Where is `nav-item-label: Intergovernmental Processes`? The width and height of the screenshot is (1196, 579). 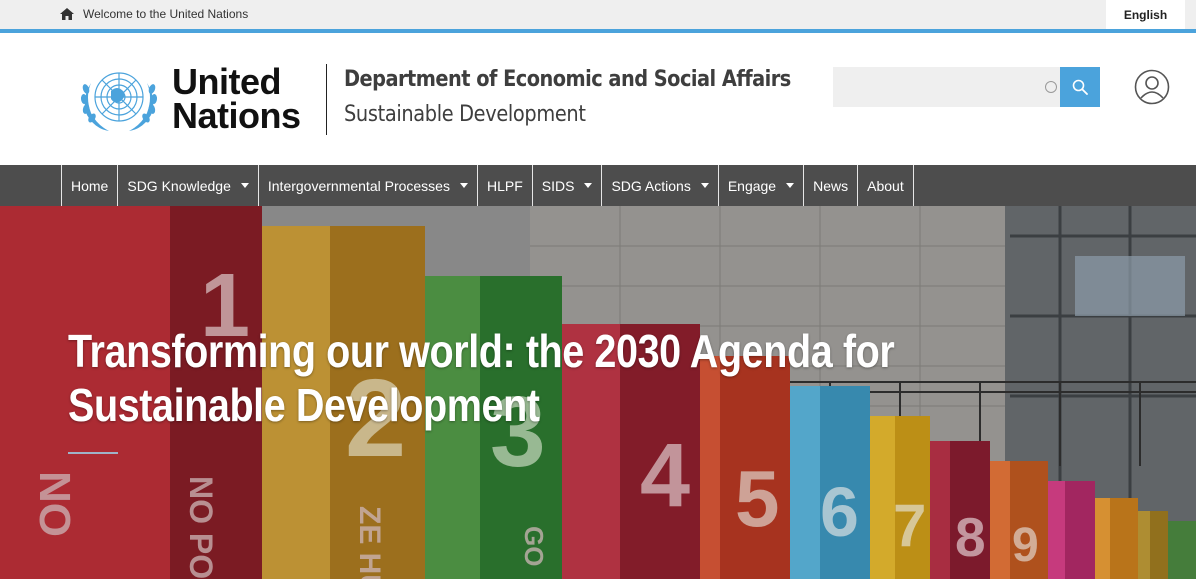 nav-item-label: Intergovernmental Processes is located at coordinates (358, 185).